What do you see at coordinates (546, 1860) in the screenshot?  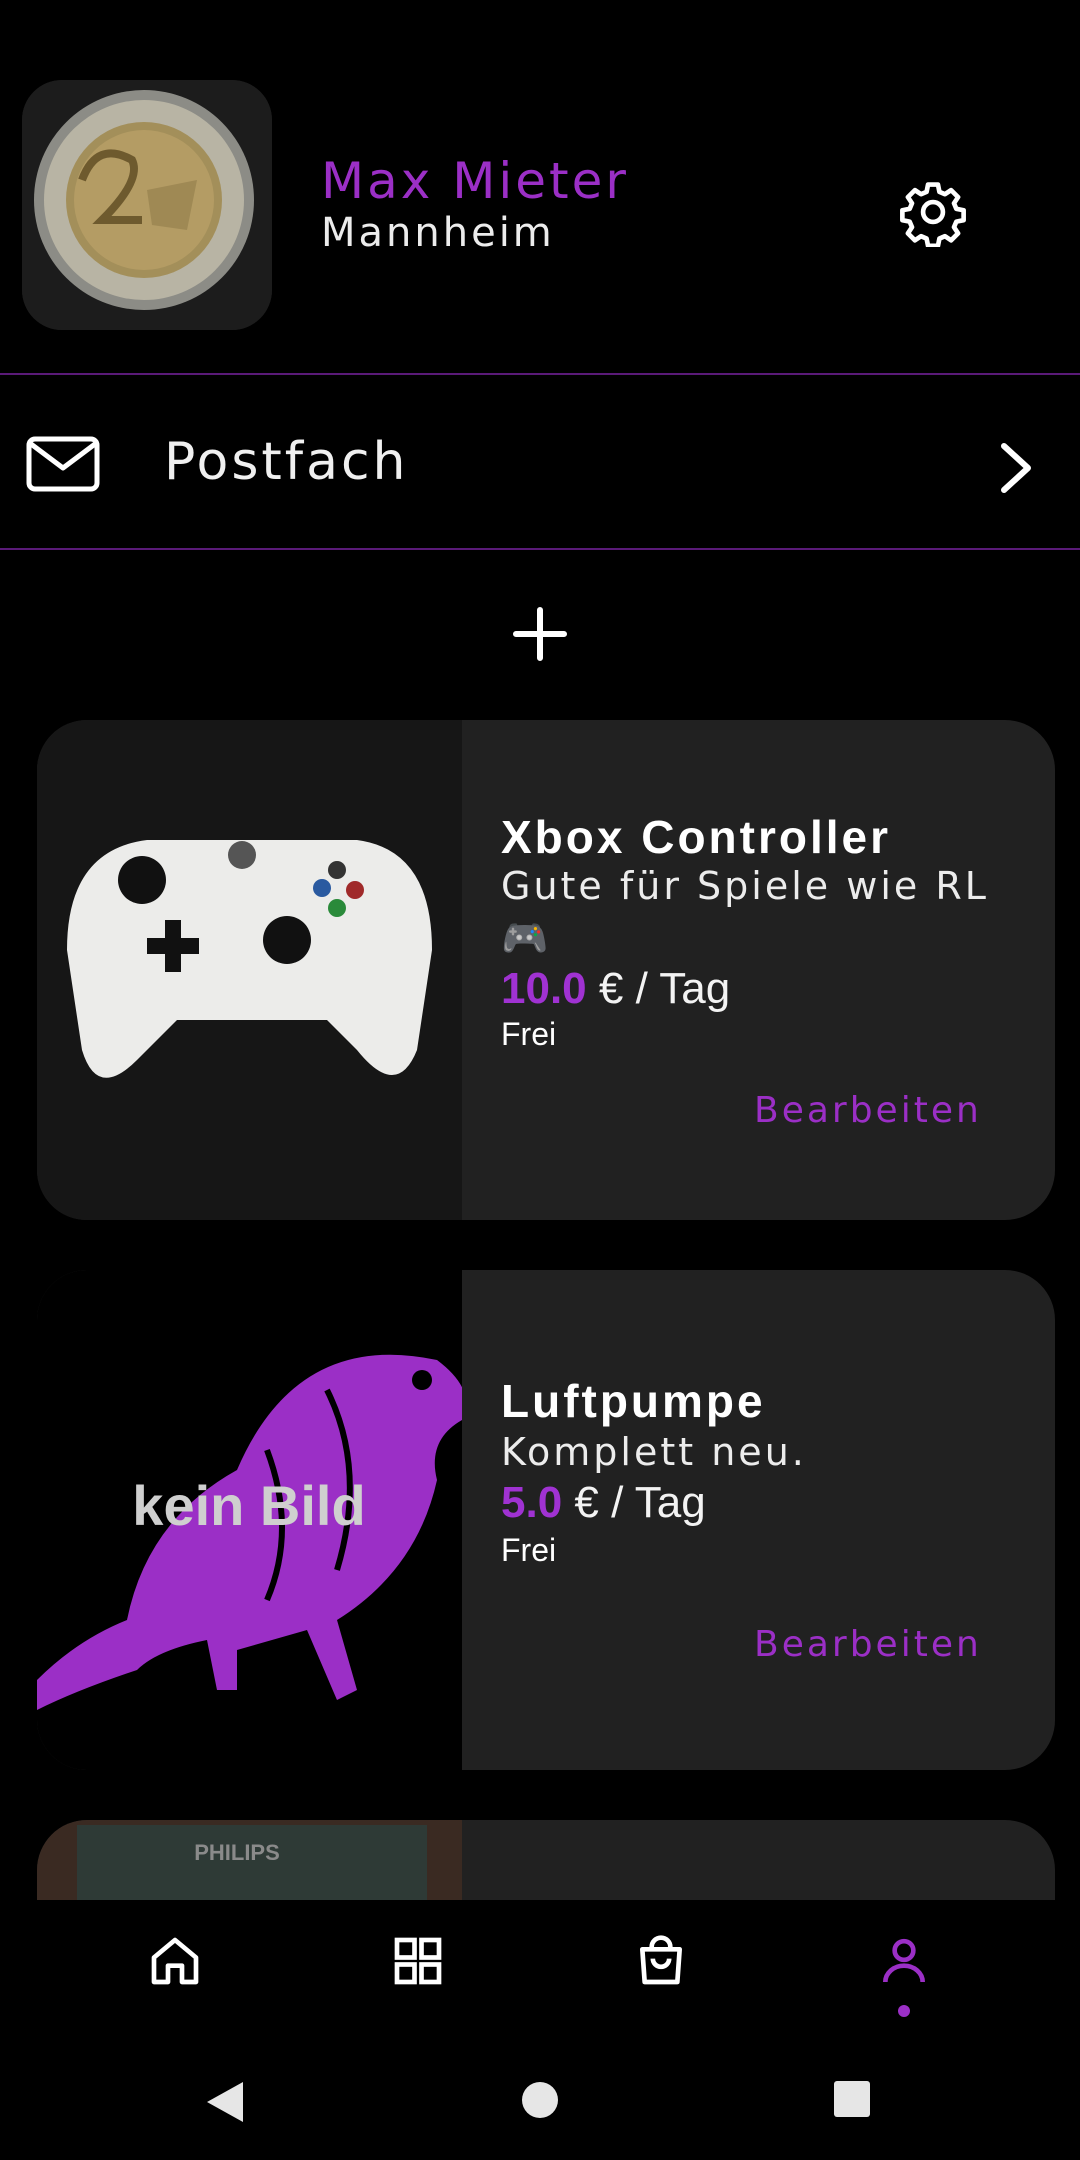 I see `listing-card: PHILIPS` at bounding box center [546, 1860].